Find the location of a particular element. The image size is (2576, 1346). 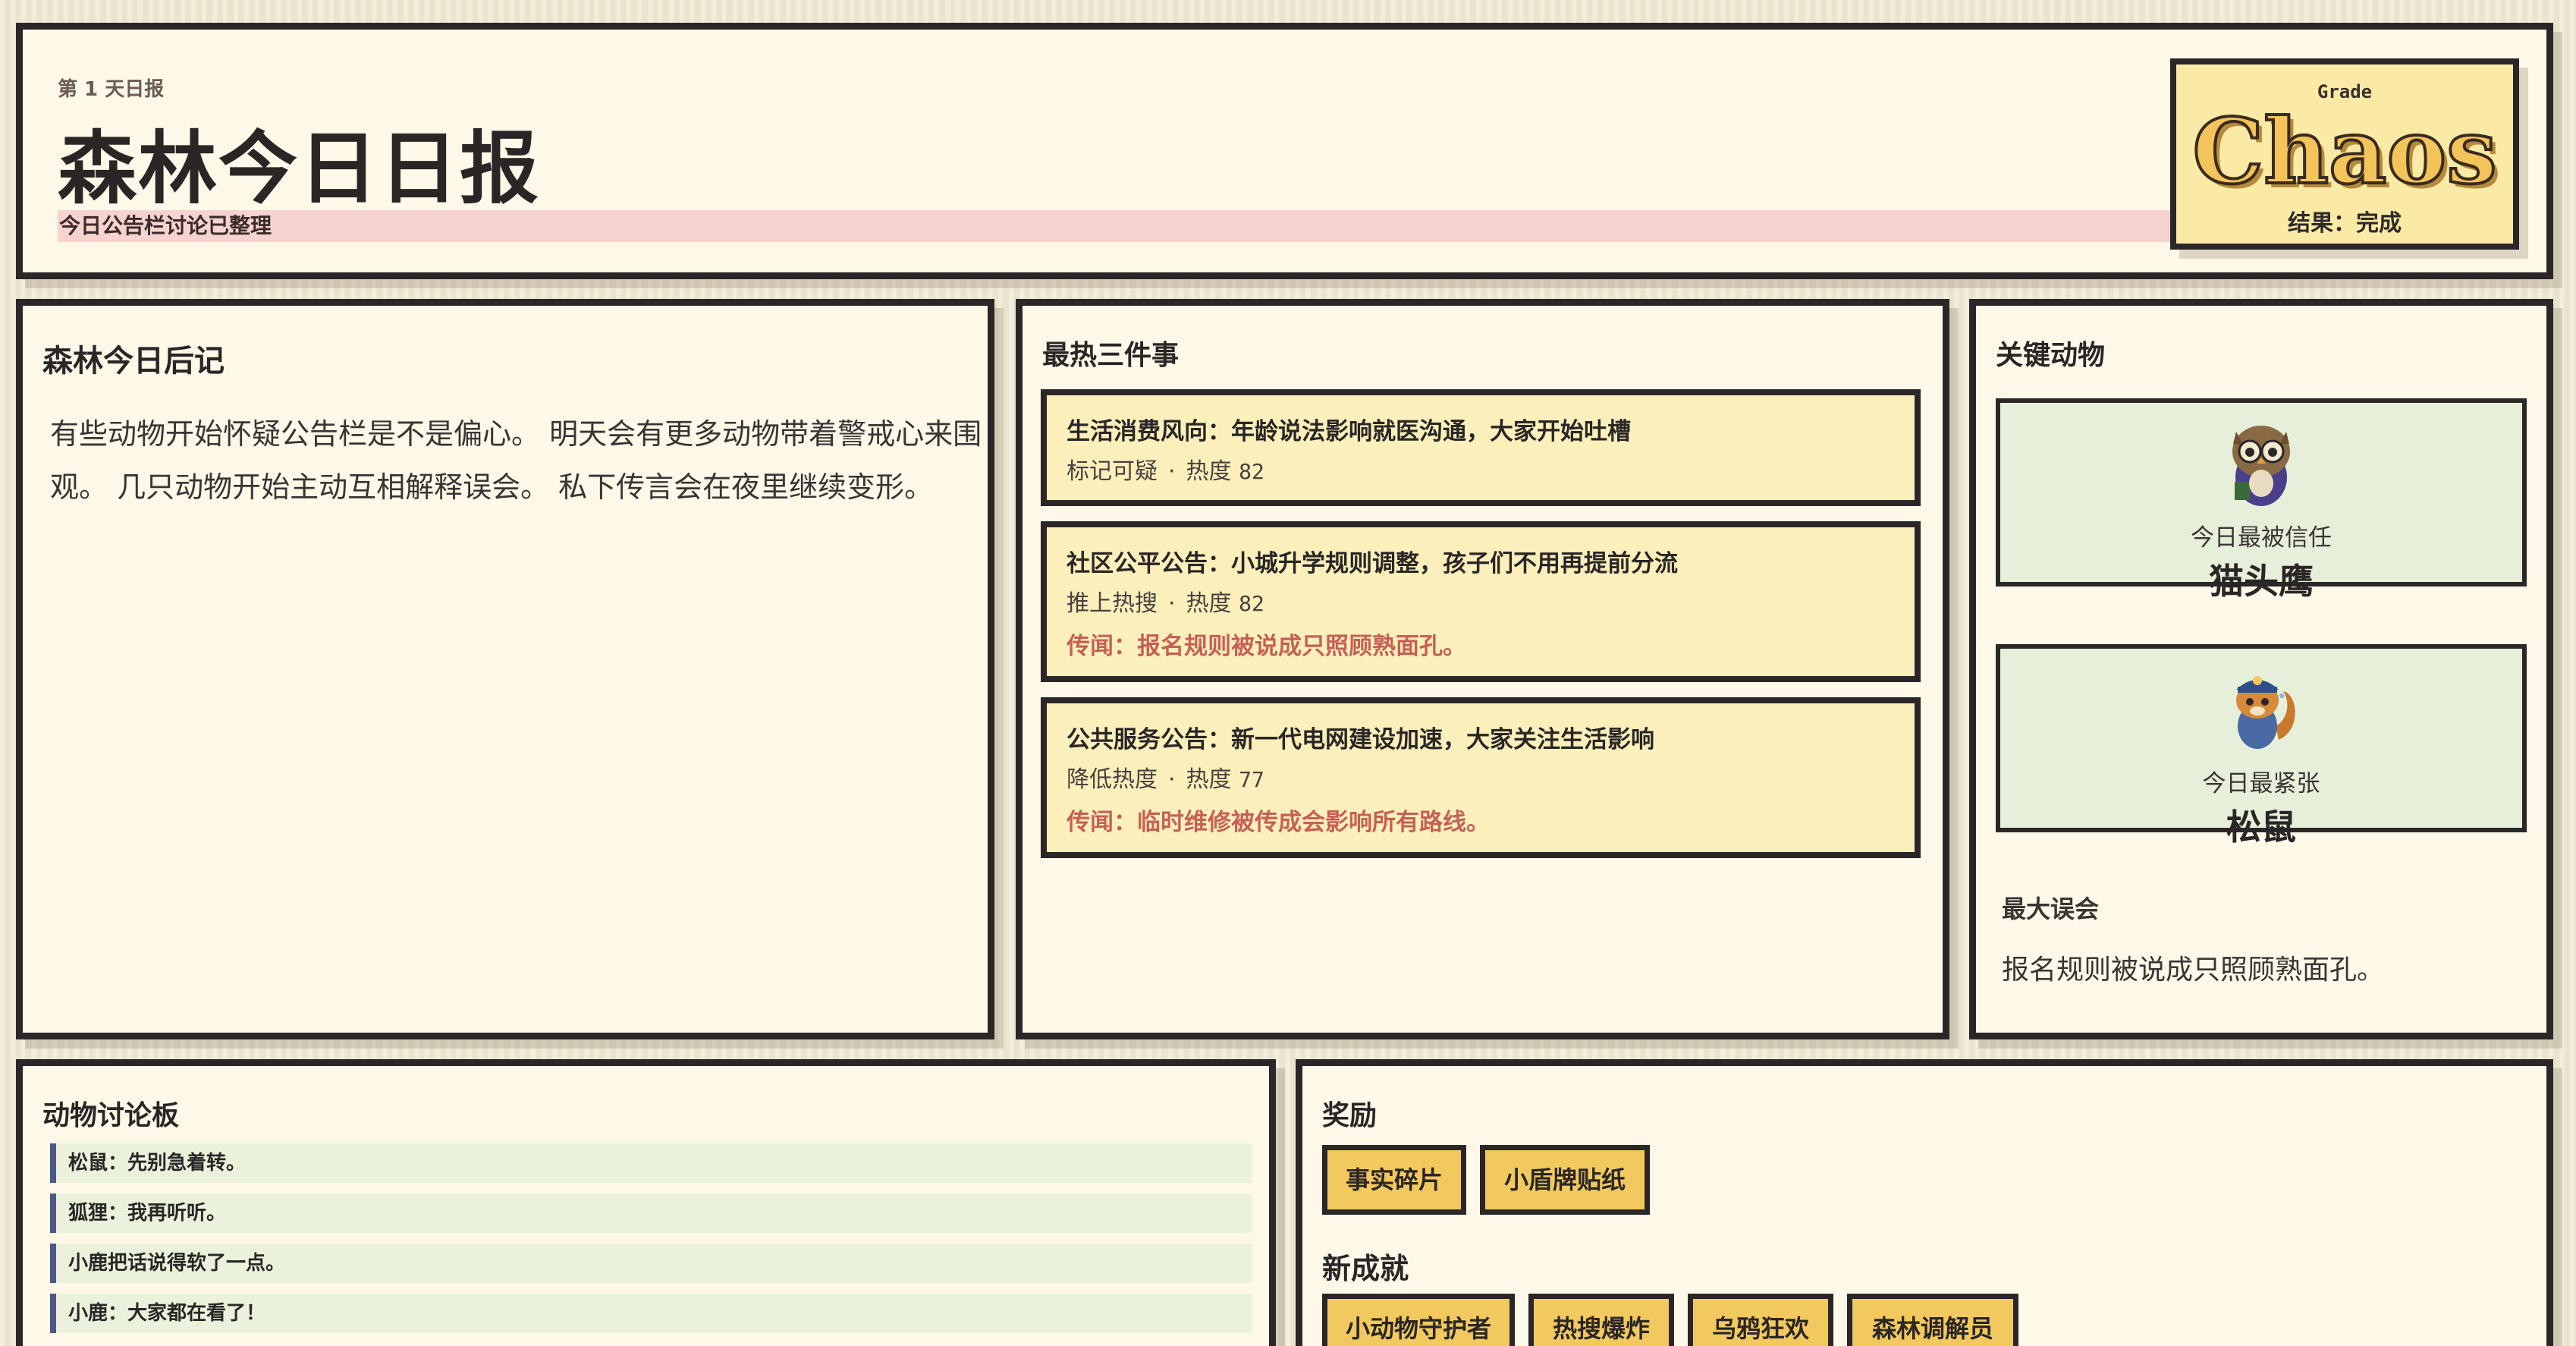

discussion-board-title: 动物讨论板 is located at coordinates (111, 1115).